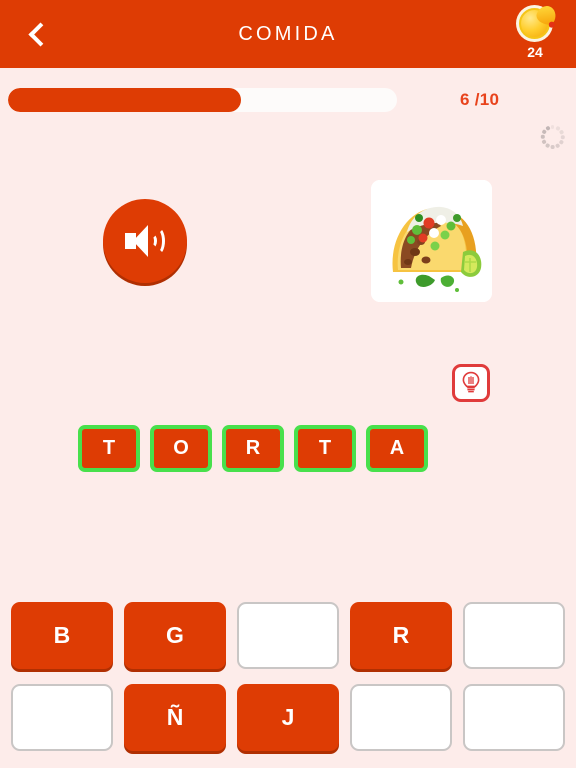  What do you see at coordinates (536, 24) in the screenshot?
I see `coin-icon` at bounding box center [536, 24].